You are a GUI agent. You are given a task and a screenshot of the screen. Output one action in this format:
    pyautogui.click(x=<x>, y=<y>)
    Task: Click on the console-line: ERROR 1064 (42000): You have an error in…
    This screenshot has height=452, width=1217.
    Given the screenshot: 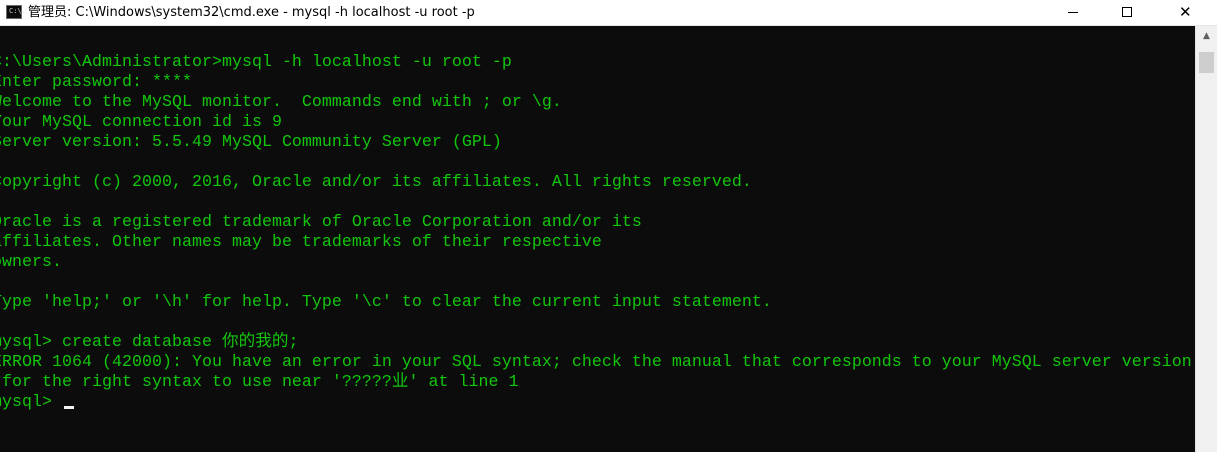 What is the action you would take?
    pyautogui.click(x=596, y=361)
    